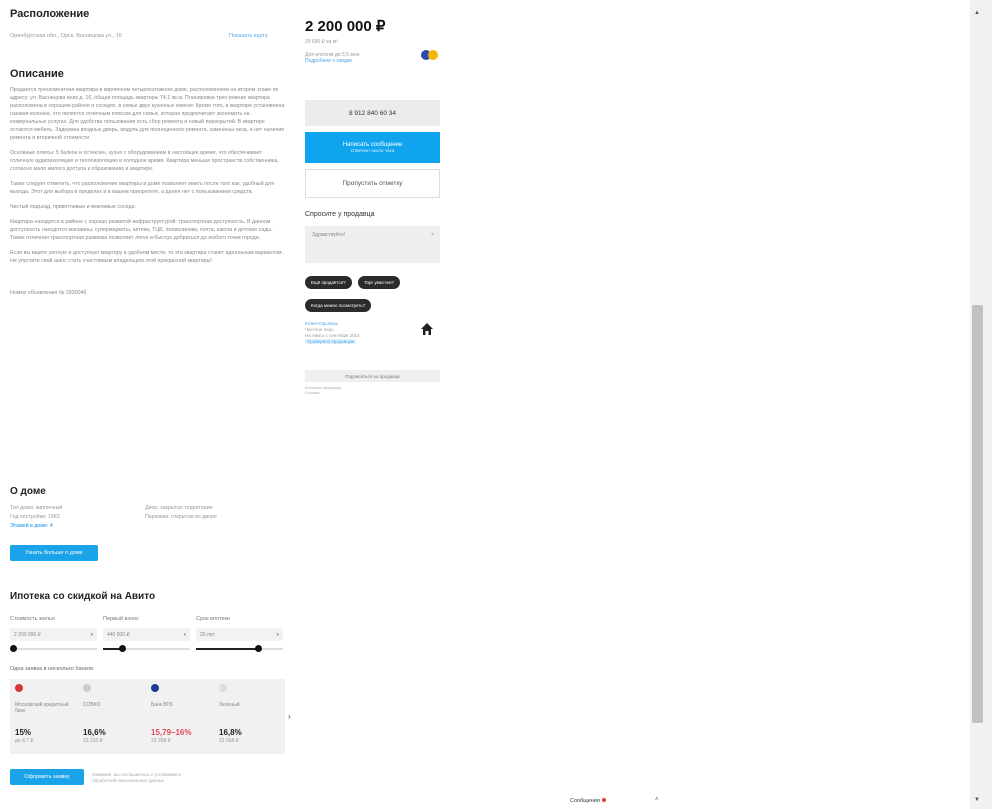  What do you see at coordinates (48, 293) in the screenshot?
I see `ad-number: Номер объявления № 2930046` at bounding box center [48, 293].